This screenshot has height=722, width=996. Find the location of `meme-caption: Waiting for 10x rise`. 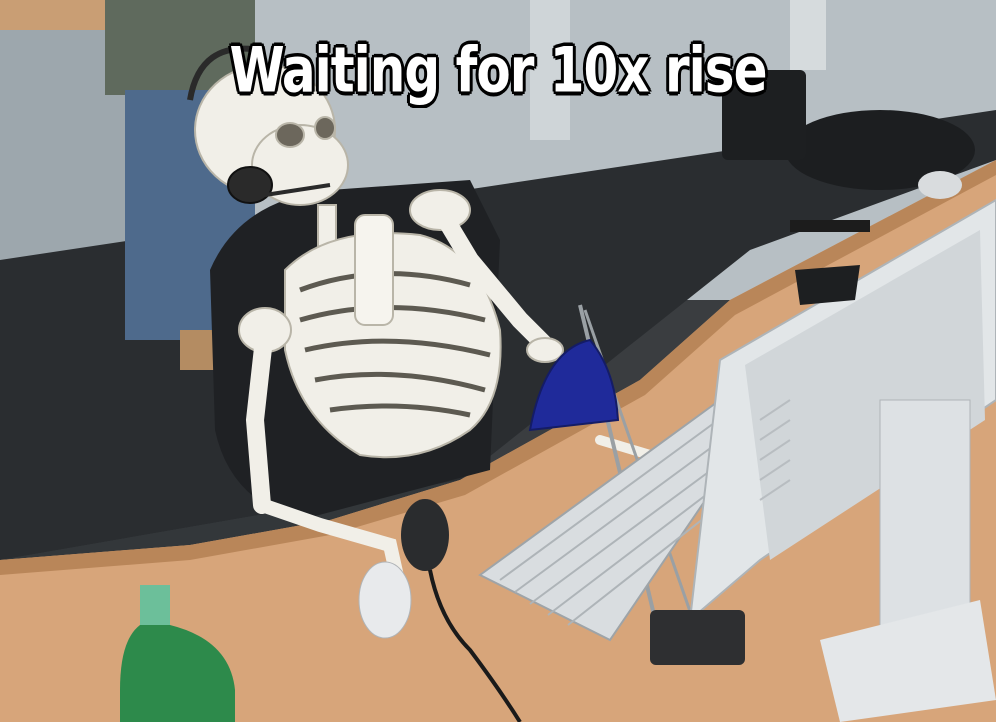

meme-caption: Waiting for 10x rise is located at coordinates (498, 70).